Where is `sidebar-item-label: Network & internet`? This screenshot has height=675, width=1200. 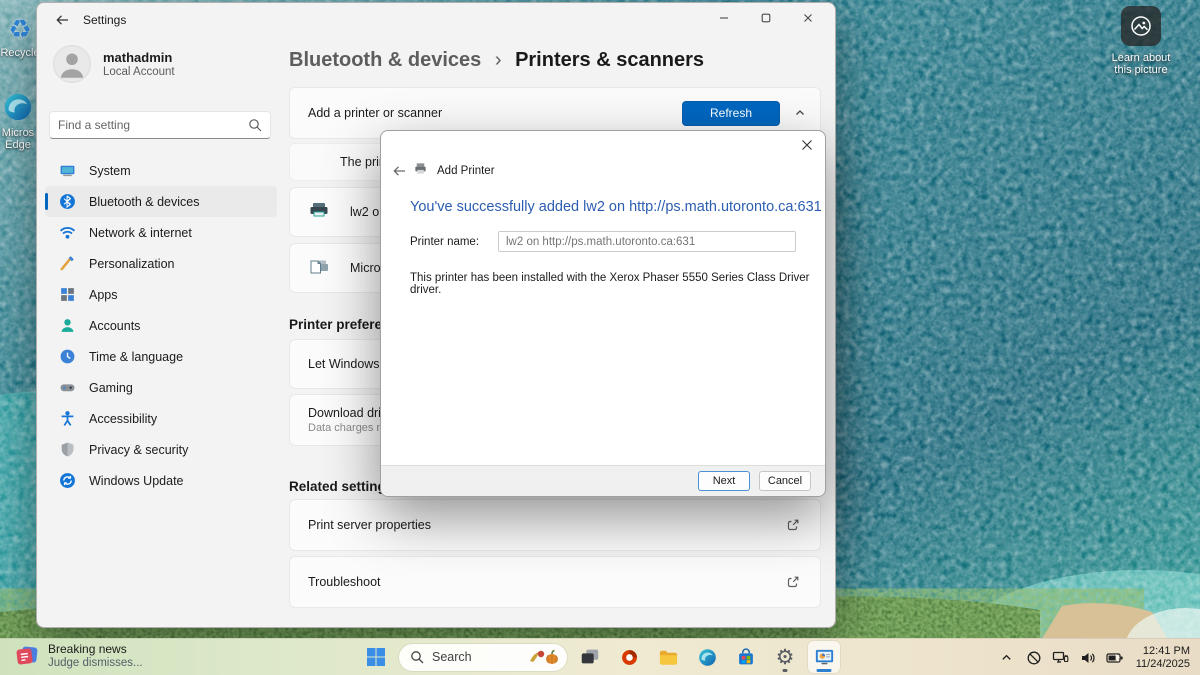 sidebar-item-label: Network & internet is located at coordinates (140, 232).